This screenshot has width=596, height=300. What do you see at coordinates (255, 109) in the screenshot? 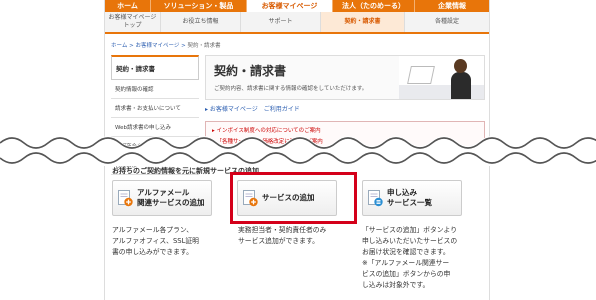
I see `mypage-guide-link: お客様マイページ ご利用ガイド` at bounding box center [255, 109].